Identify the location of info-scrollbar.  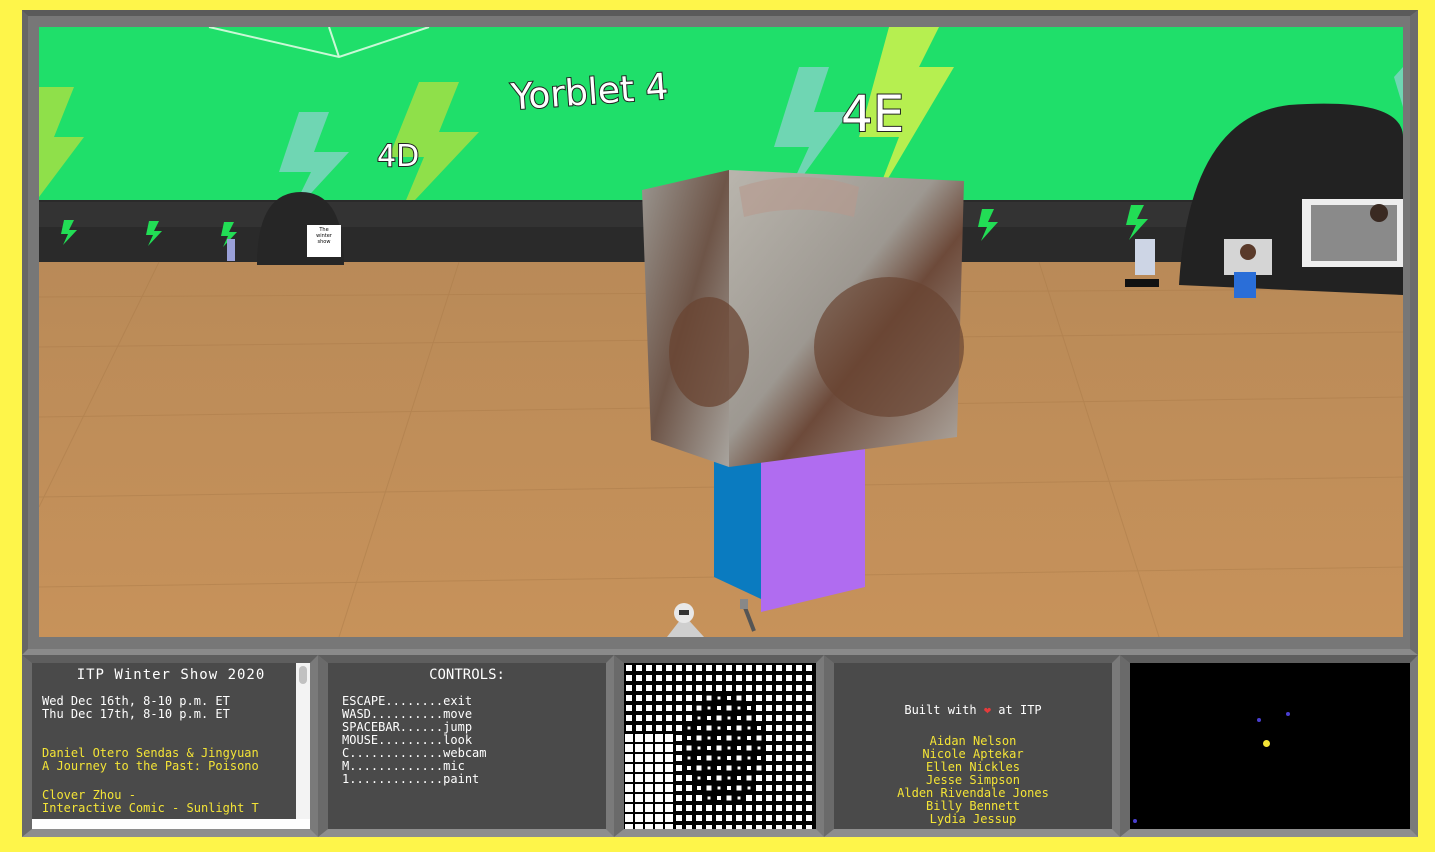
(303, 741).